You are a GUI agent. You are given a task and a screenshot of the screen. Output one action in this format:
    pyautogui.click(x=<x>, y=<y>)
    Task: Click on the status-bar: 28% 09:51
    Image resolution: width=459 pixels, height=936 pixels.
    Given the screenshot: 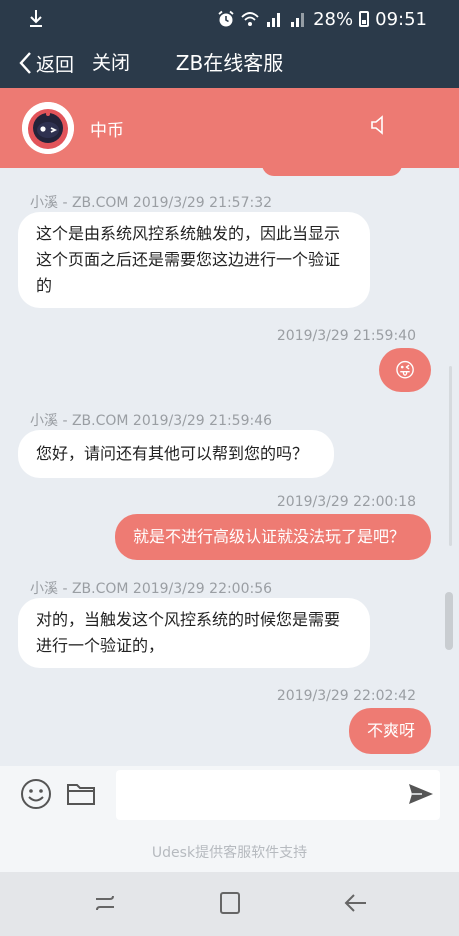 What is the action you would take?
    pyautogui.click(x=229, y=19)
    